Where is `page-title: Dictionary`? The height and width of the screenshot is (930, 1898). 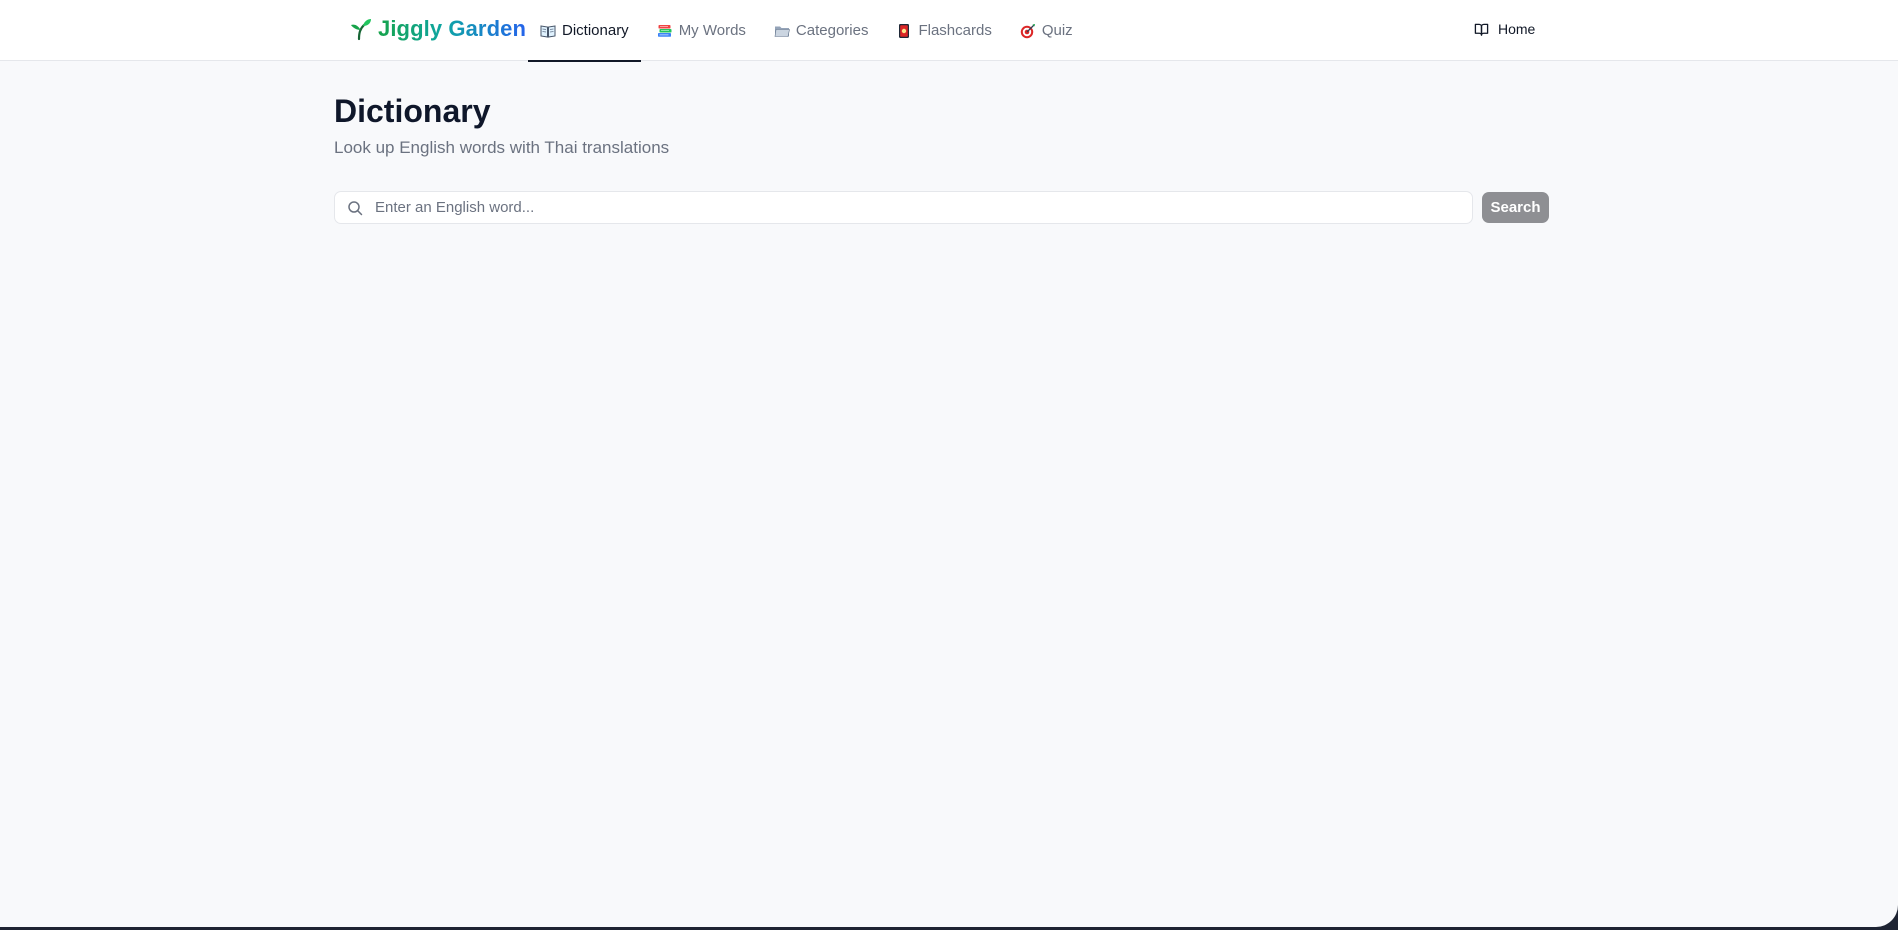
page-title: Dictionary is located at coordinates (412, 111).